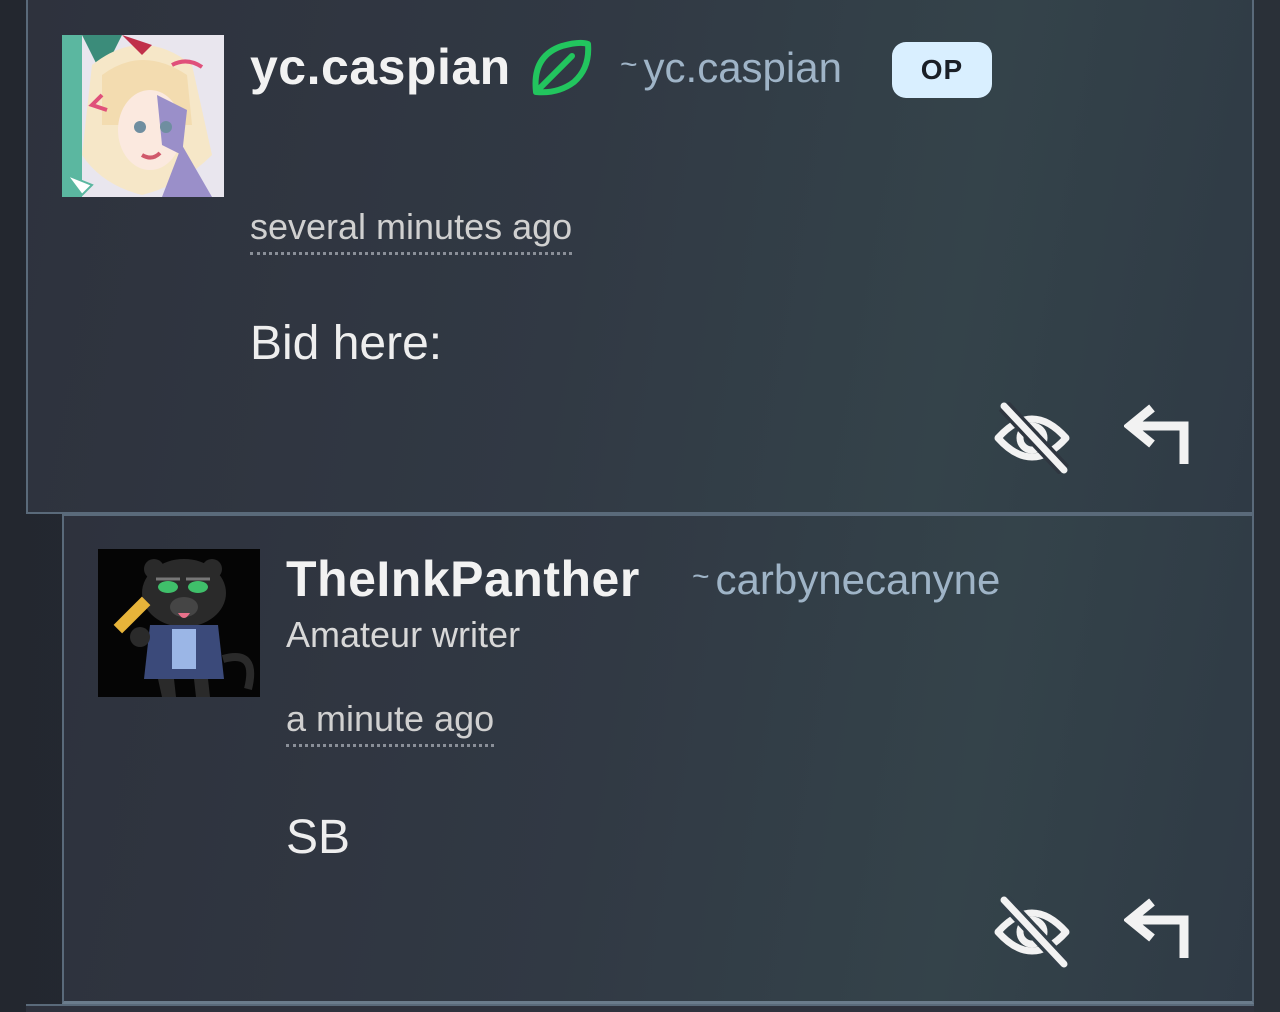 Image resolution: width=1280 pixels, height=1012 pixels. I want to click on timestamp: a minute ago, so click(390, 722).